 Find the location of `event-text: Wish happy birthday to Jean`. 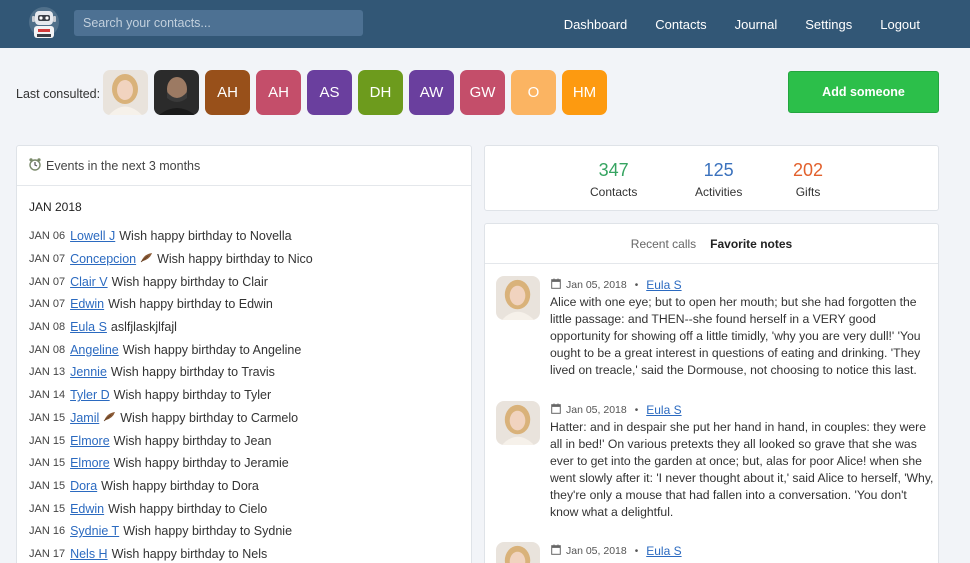

event-text: Wish happy birthday to Jean is located at coordinates (192, 440).